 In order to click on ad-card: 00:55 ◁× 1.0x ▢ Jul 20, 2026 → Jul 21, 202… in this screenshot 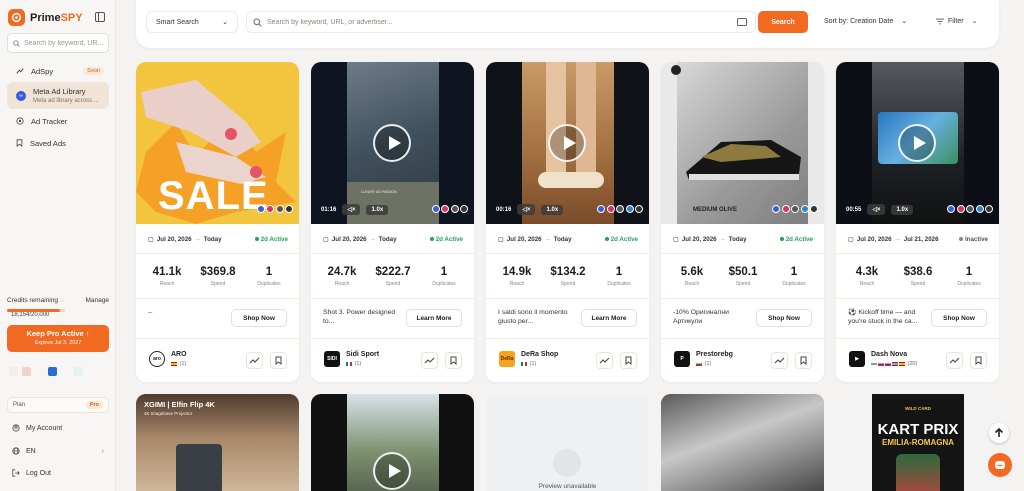, I will do `click(917, 222)`.